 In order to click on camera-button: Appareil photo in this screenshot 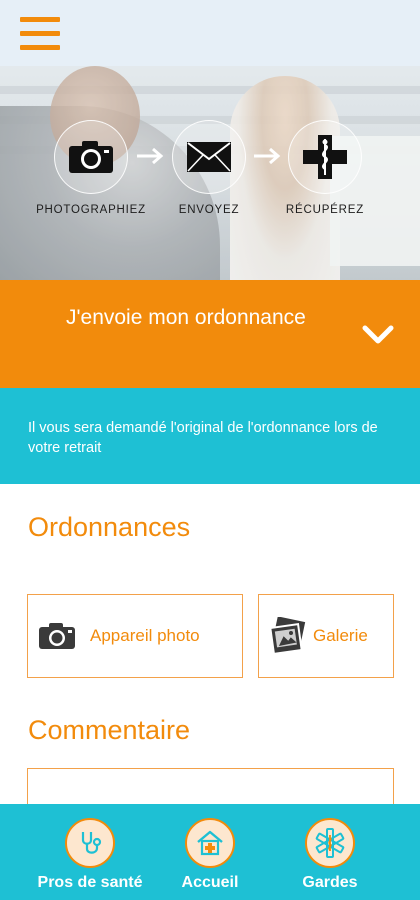, I will do `click(135, 636)`.